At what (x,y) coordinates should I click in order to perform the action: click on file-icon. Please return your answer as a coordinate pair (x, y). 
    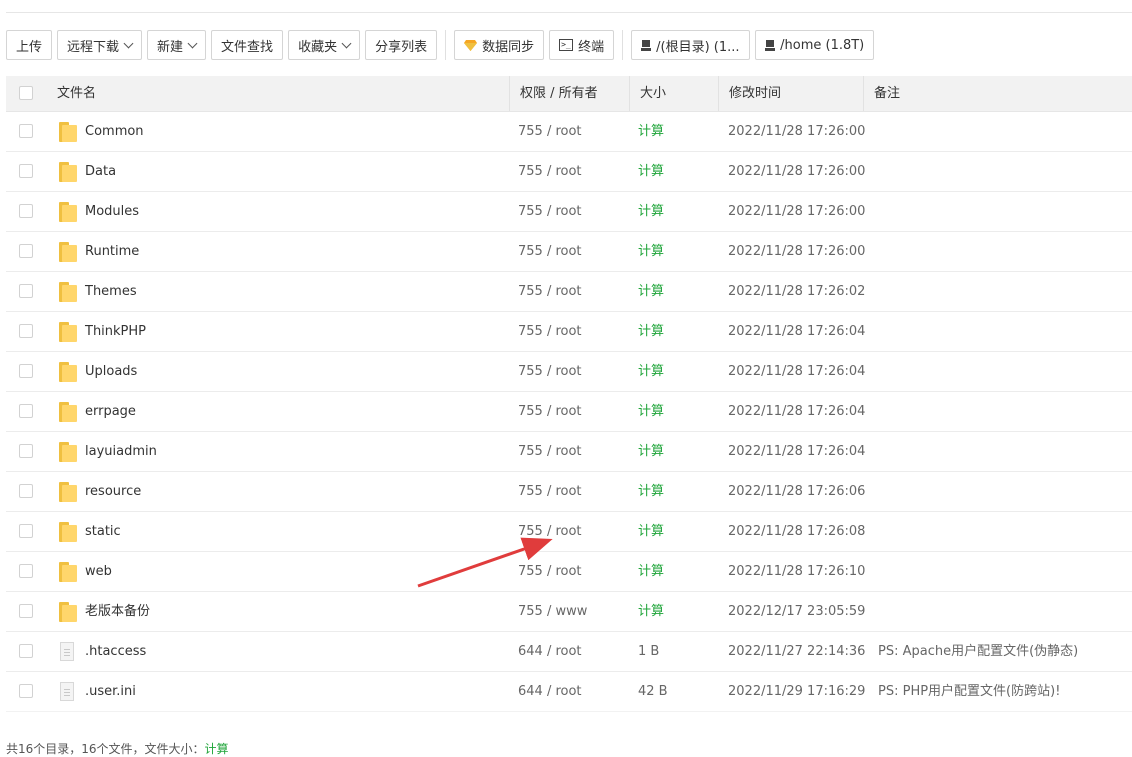
    Looking at the image, I should click on (67, 691).